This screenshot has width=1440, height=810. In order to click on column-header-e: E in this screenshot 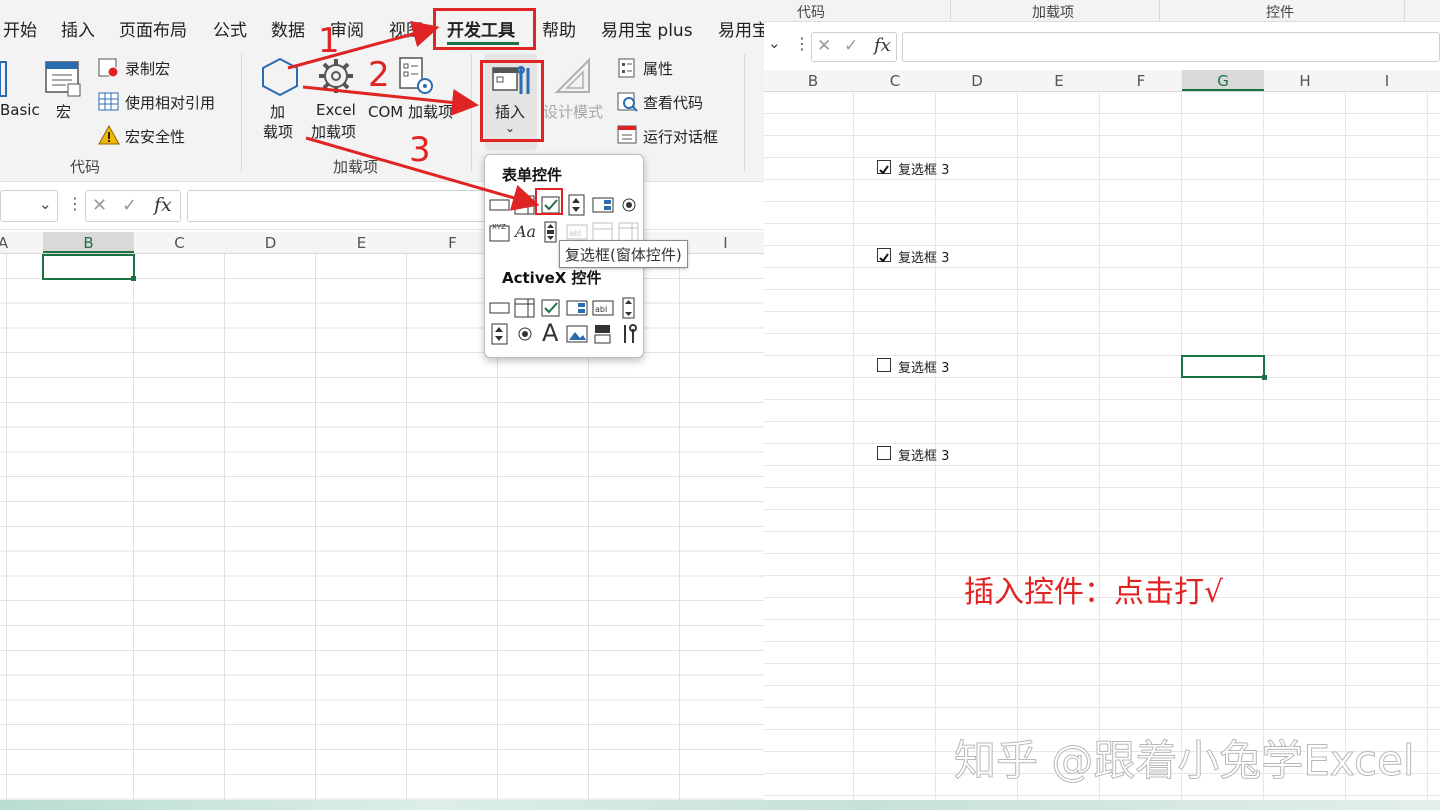, I will do `click(1059, 81)`.